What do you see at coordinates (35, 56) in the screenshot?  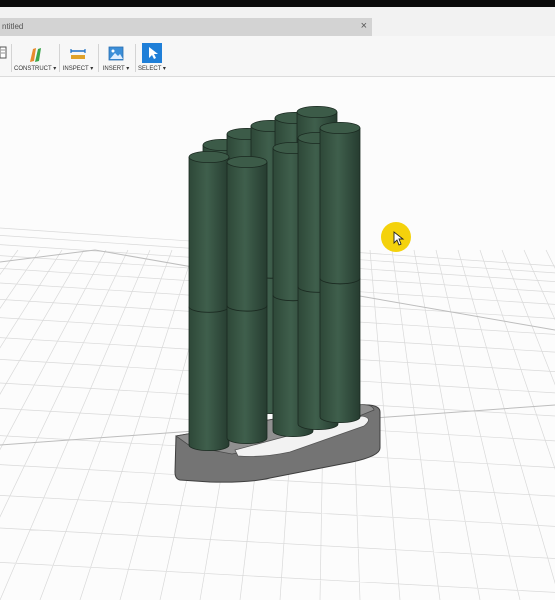 I see `construct-button: CONSTRUCT ▾` at bounding box center [35, 56].